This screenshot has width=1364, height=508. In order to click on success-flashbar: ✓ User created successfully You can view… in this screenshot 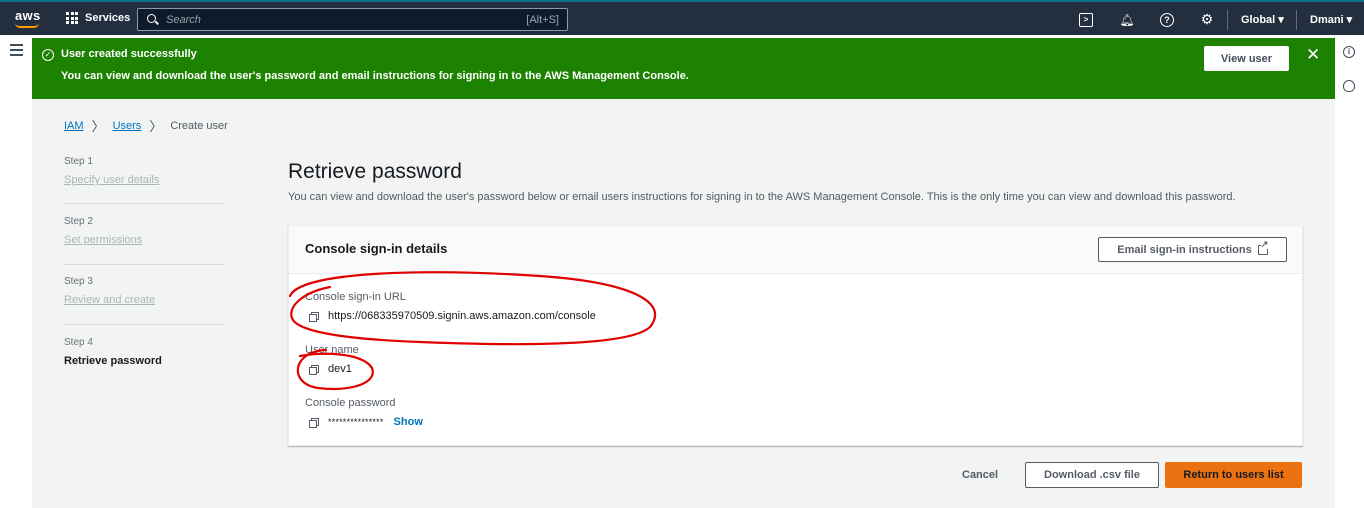, I will do `click(683, 68)`.